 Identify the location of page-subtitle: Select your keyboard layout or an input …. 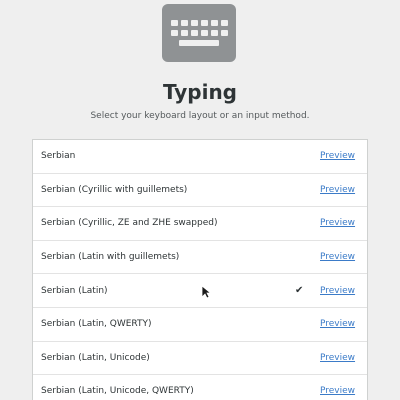
(200, 116).